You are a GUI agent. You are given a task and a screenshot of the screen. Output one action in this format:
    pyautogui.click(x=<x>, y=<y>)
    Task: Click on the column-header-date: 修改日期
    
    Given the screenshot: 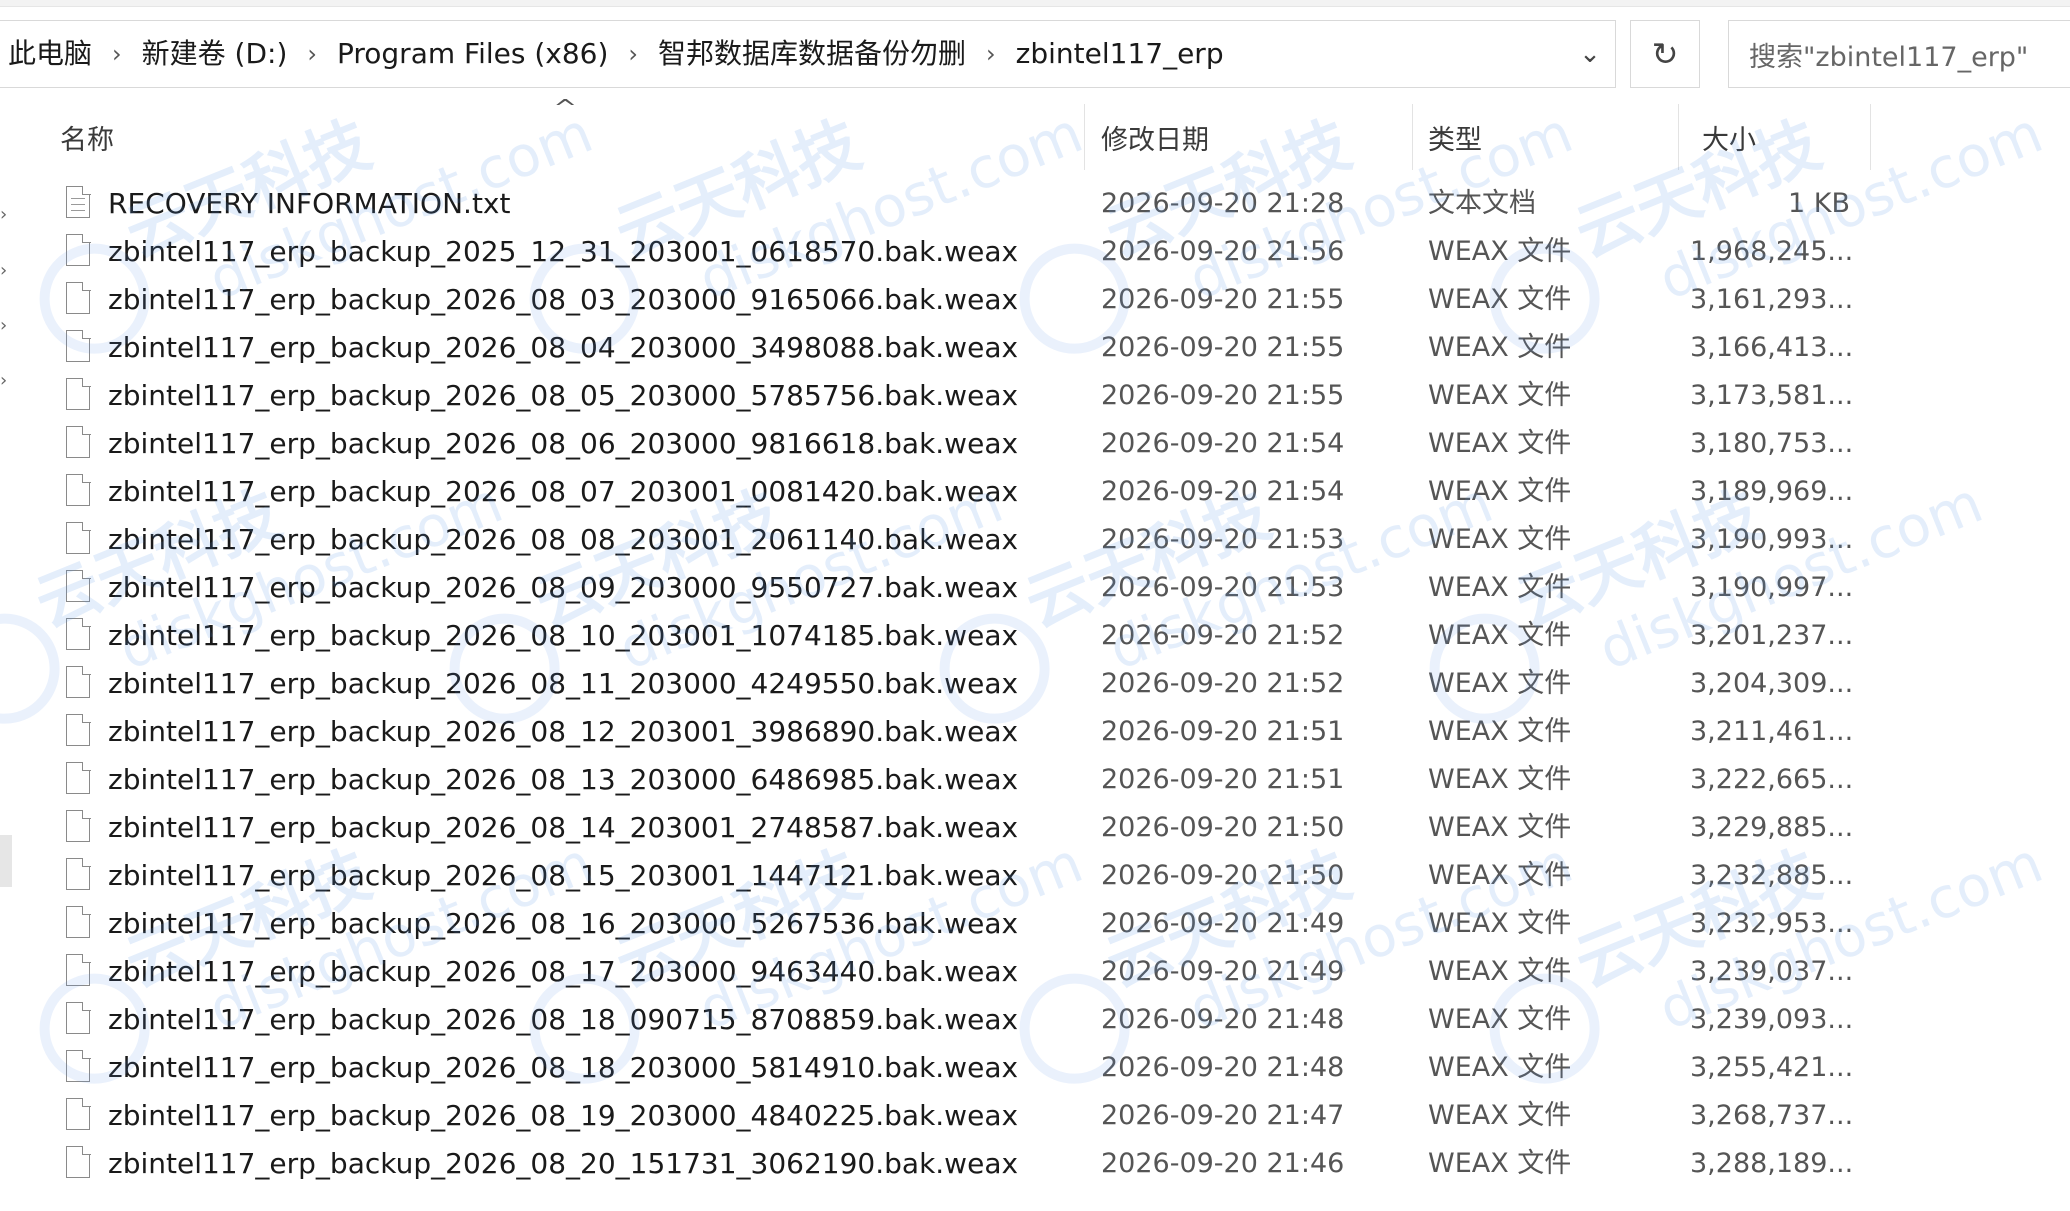 What is the action you would take?
    pyautogui.click(x=1251, y=137)
    